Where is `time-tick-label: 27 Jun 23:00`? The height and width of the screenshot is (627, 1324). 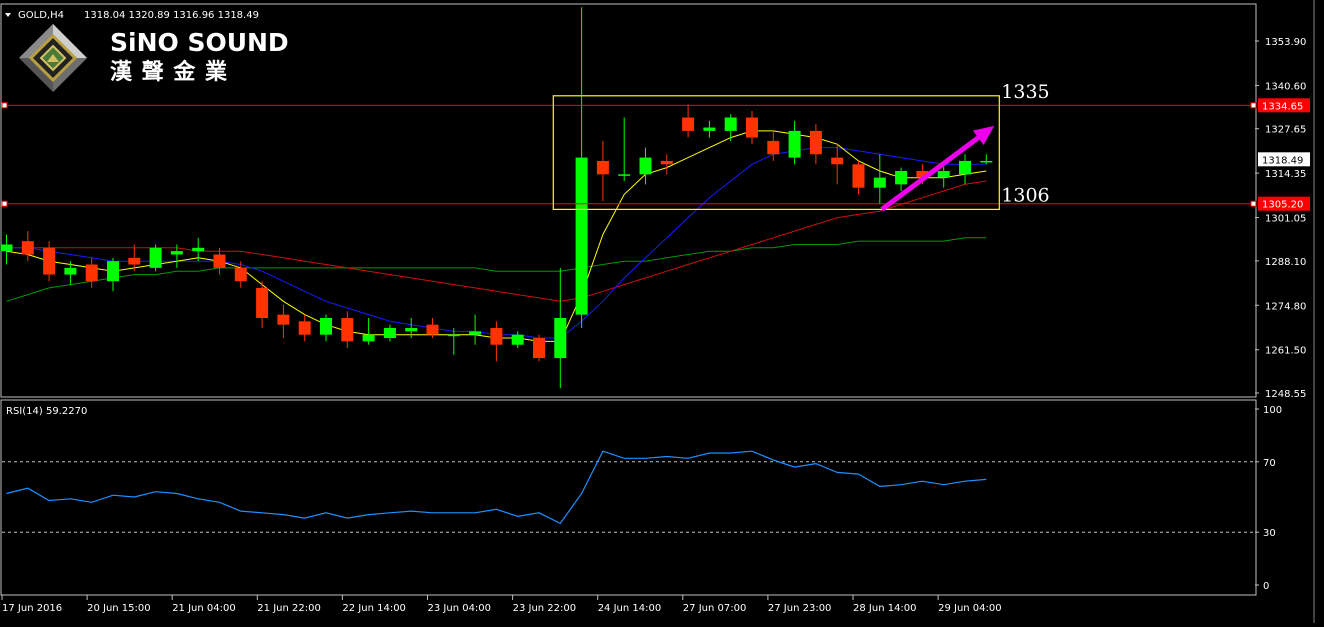 time-tick-label: 27 Jun 23:00 is located at coordinates (800, 608).